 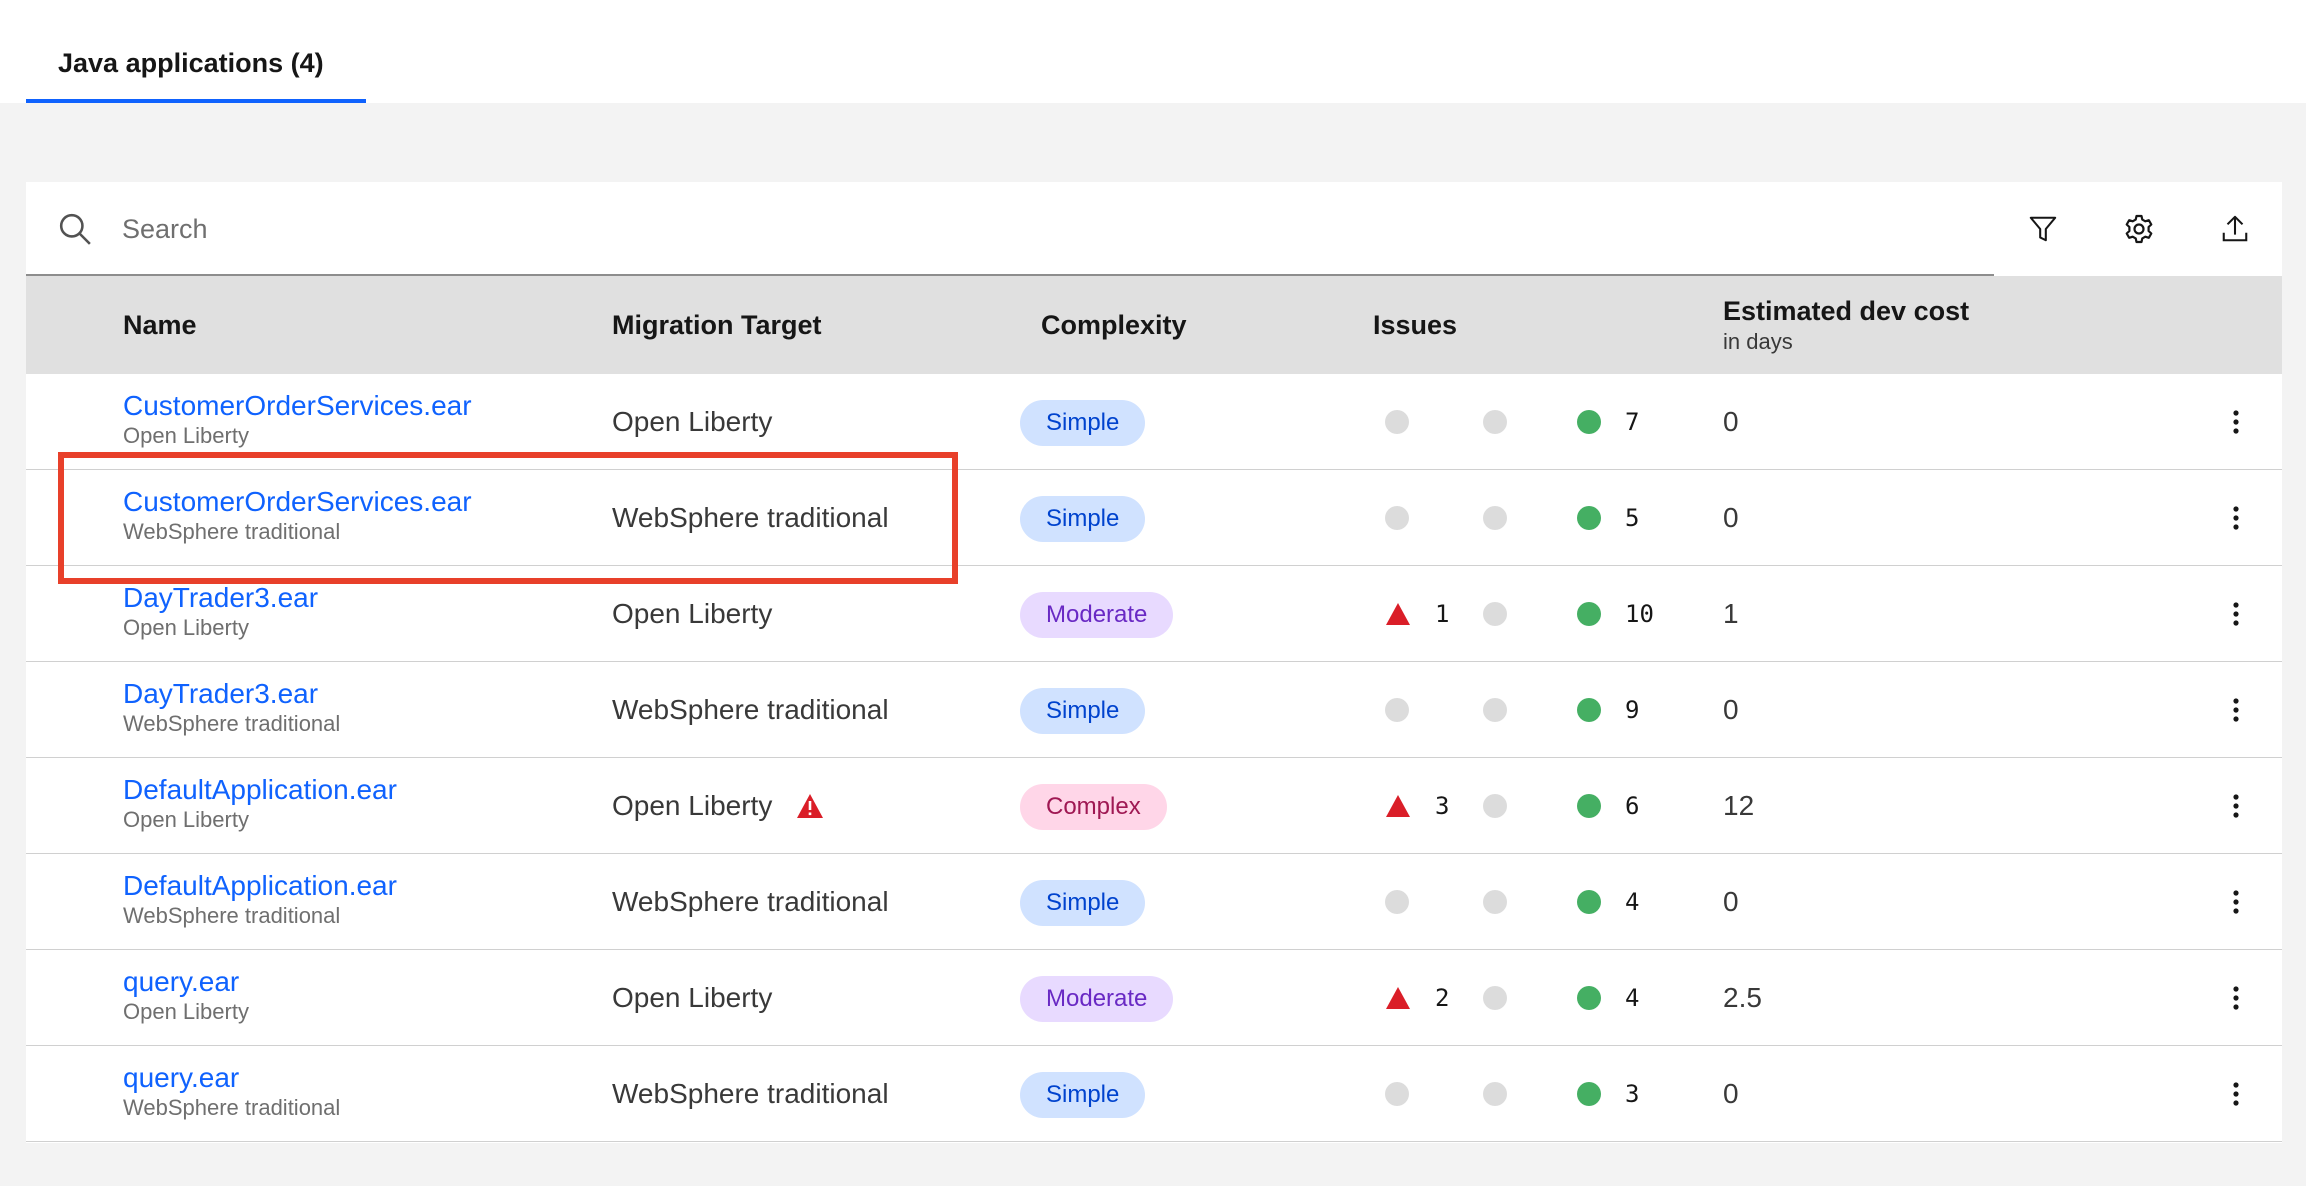 I want to click on app-name-cell: query.ear Open Liberty, so click(x=186, y=996).